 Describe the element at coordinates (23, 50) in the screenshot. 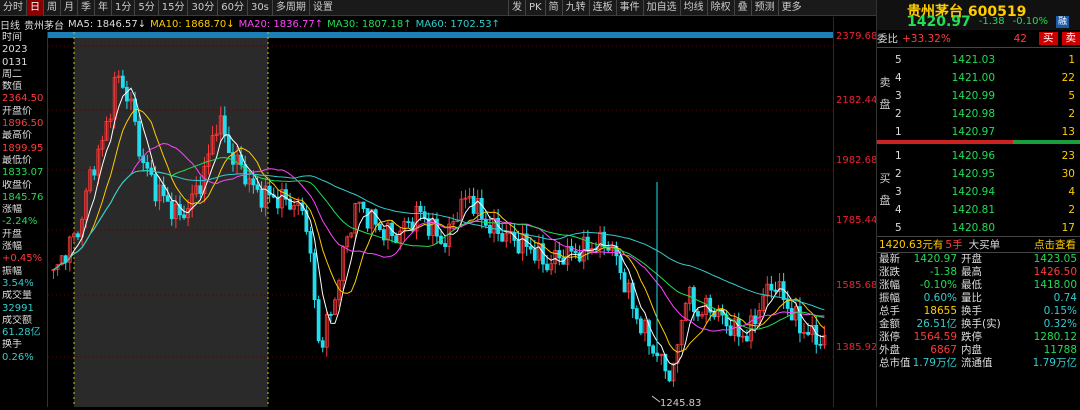

I see `crosshair-item: 2023` at that location.